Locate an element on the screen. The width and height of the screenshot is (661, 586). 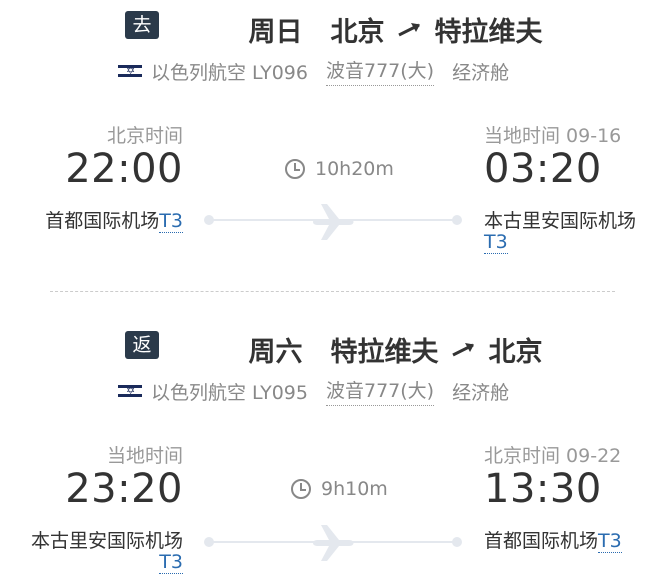
return-flight-info: ✡ 以色列航空 LY095 波音777(大) 经济舱 is located at coordinates (312, 391).